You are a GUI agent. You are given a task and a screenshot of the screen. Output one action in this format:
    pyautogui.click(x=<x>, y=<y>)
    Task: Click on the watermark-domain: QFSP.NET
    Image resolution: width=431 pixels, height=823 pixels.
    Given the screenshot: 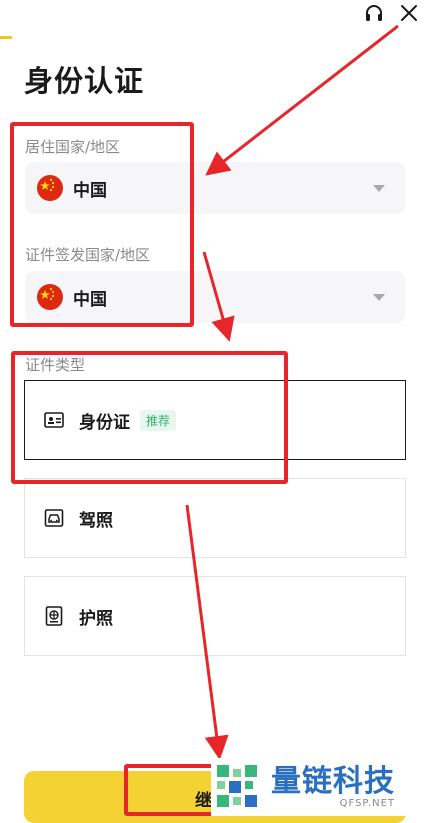 What is the action you would take?
    pyautogui.click(x=367, y=803)
    